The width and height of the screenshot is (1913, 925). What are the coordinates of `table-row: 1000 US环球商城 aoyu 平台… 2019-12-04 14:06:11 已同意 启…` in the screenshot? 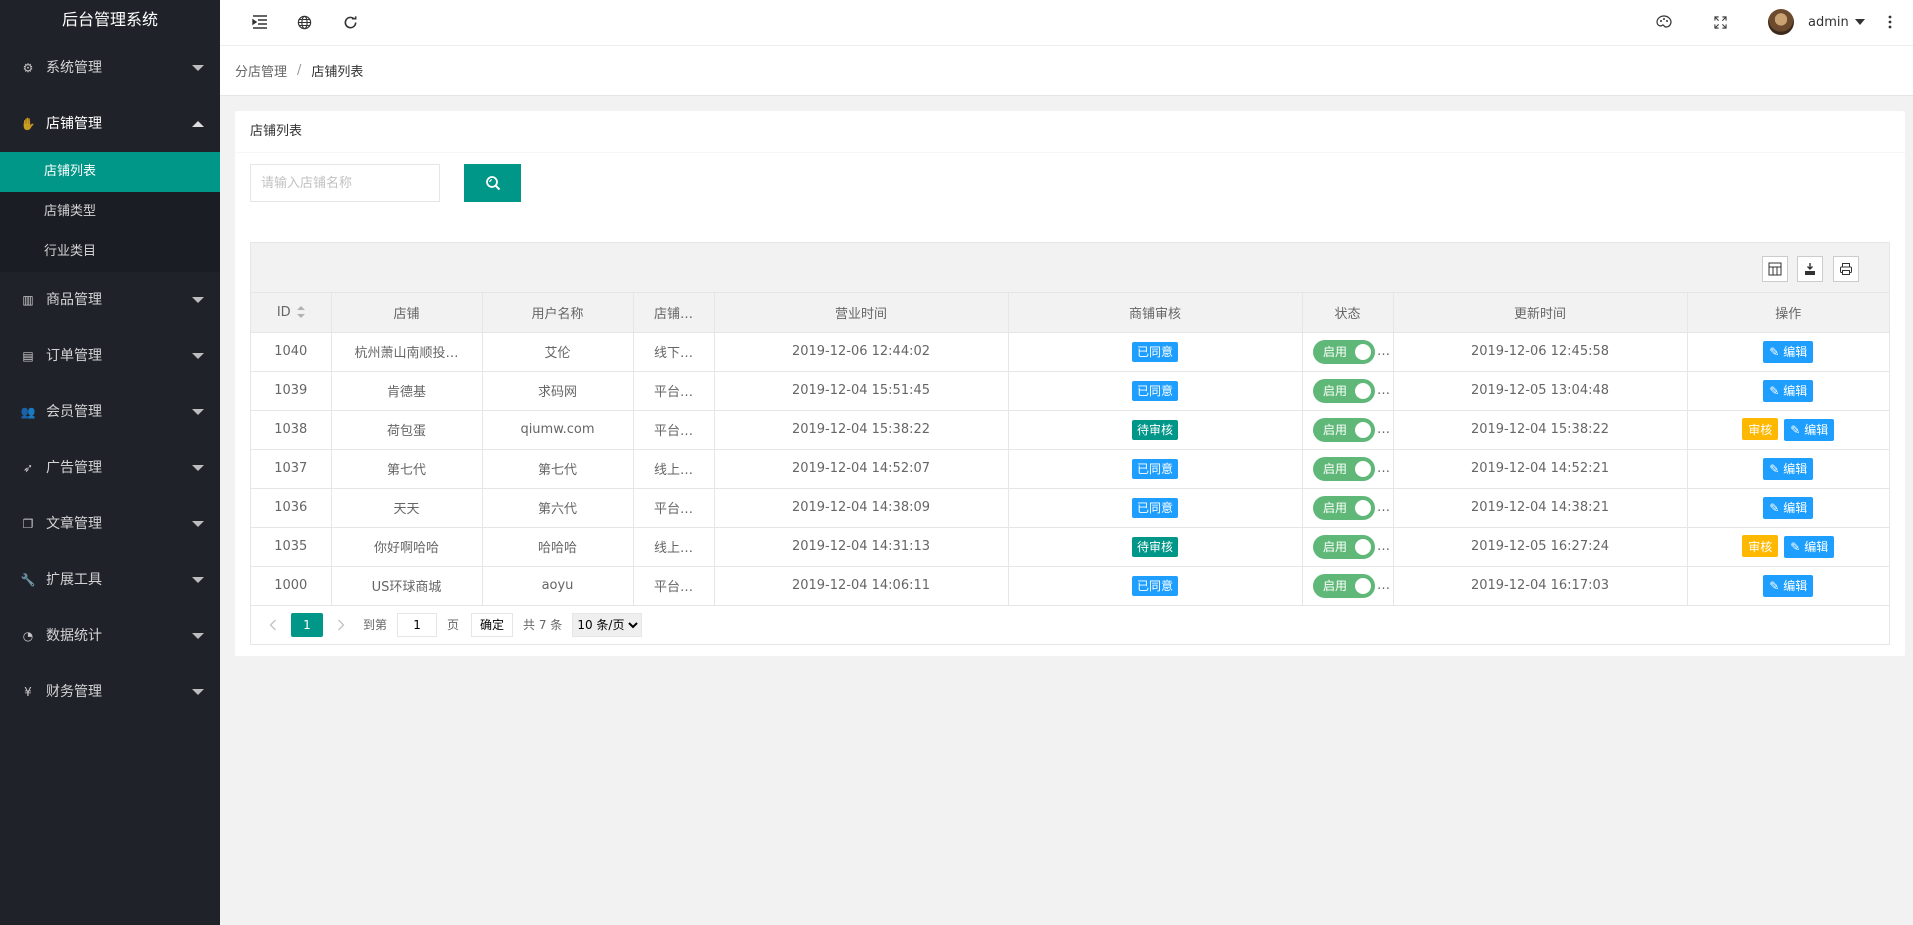 It's located at (1070, 586).